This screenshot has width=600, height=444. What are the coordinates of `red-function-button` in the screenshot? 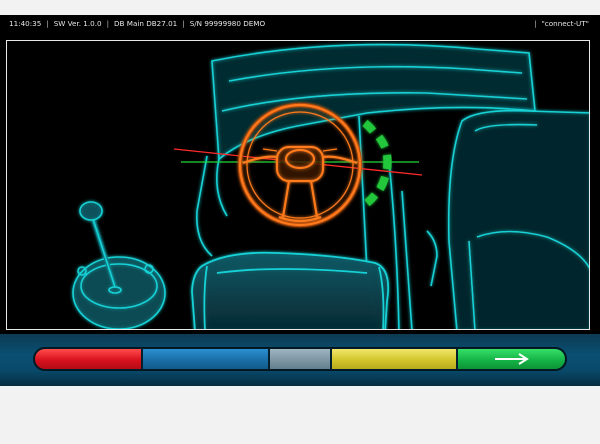 It's located at (88, 359).